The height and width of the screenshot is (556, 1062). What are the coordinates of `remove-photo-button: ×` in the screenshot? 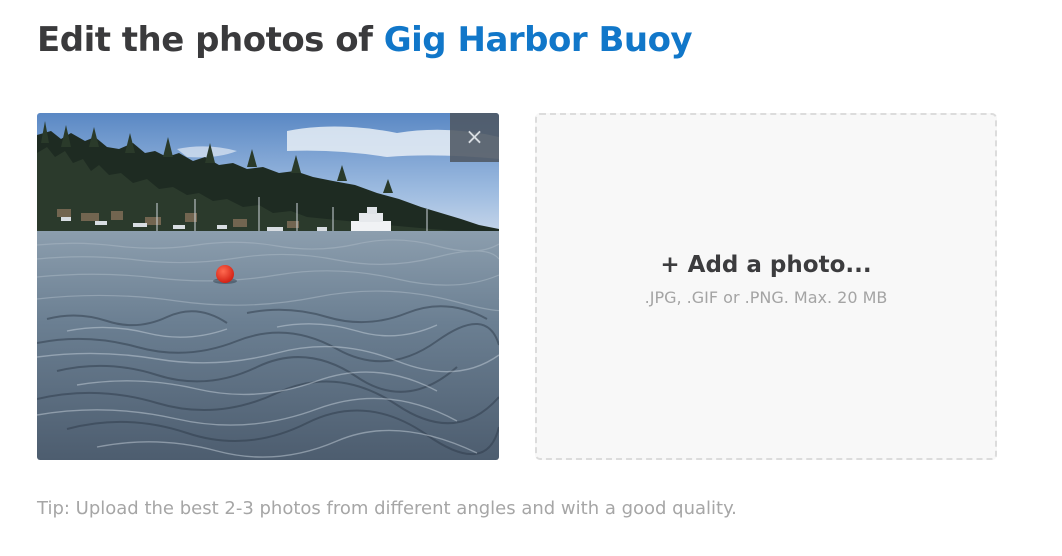 It's located at (474, 137).